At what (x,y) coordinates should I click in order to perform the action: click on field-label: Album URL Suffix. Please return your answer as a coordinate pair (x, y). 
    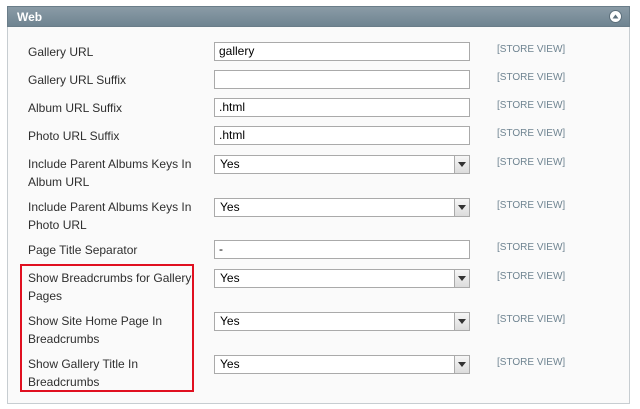
    Looking at the image, I should click on (75, 108).